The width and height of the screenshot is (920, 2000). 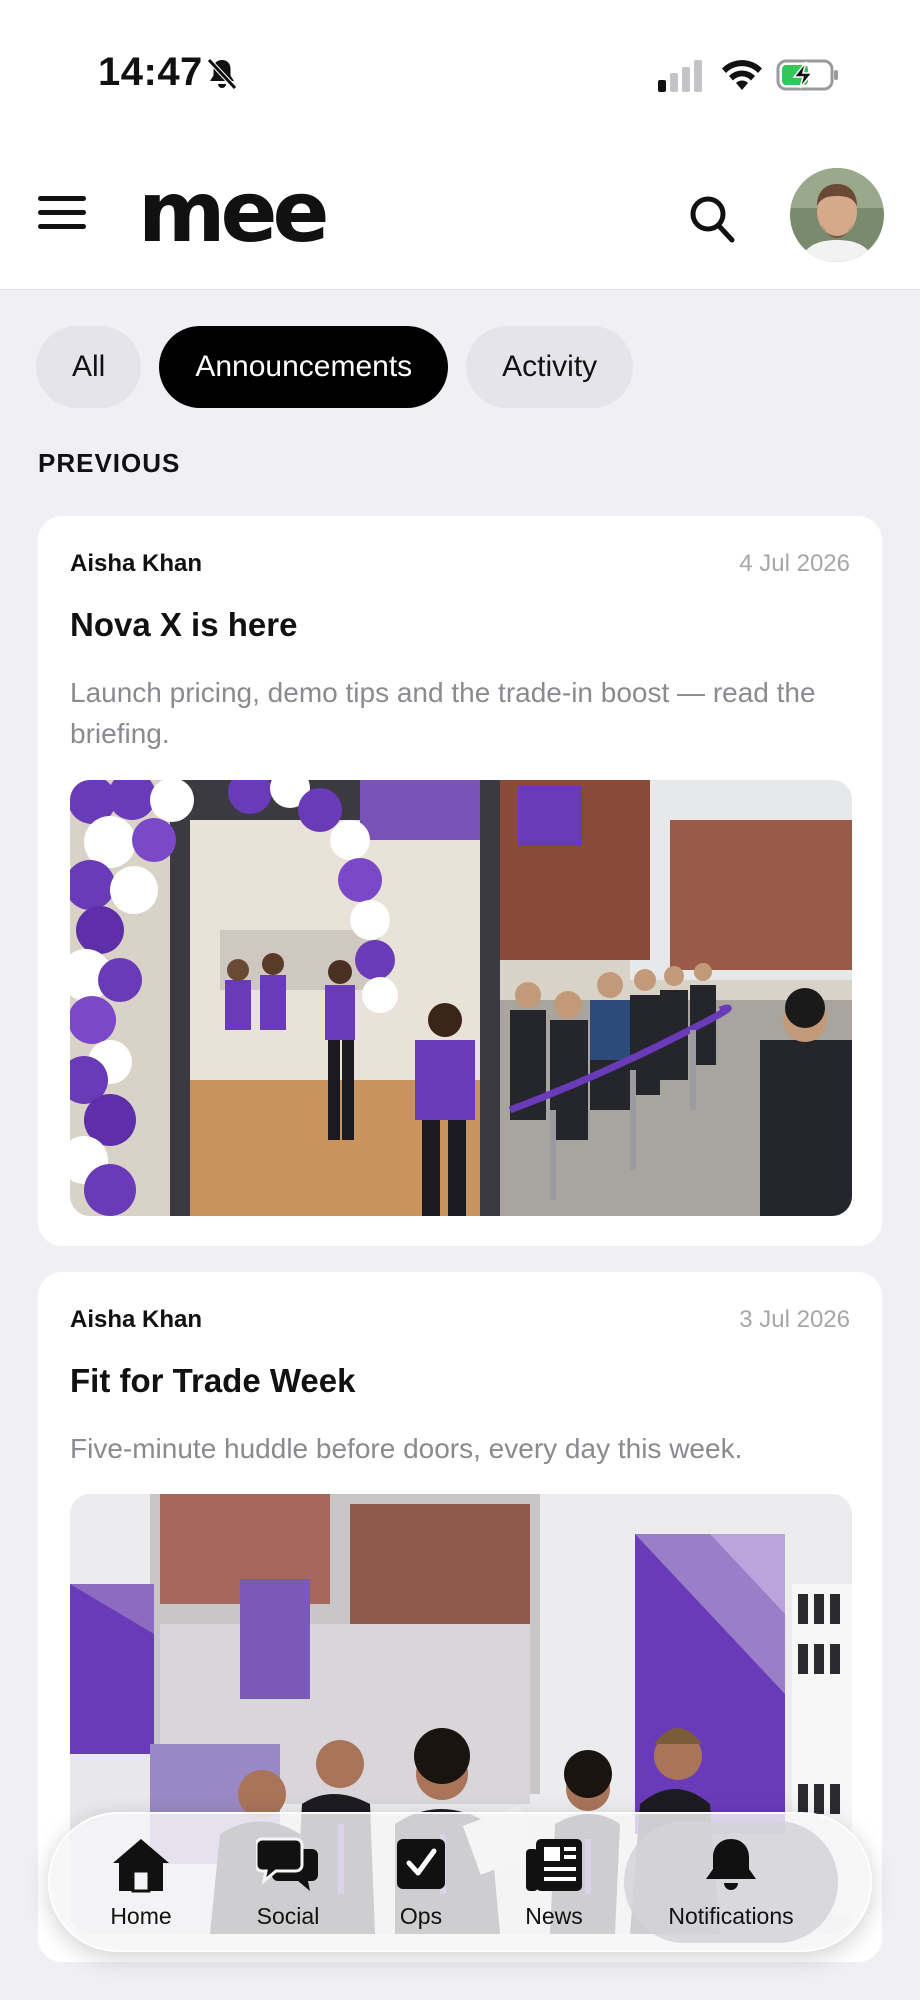 What do you see at coordinates (712, 218) in the screenshot?
I see `search-icon` at bounding box center [712, 218].